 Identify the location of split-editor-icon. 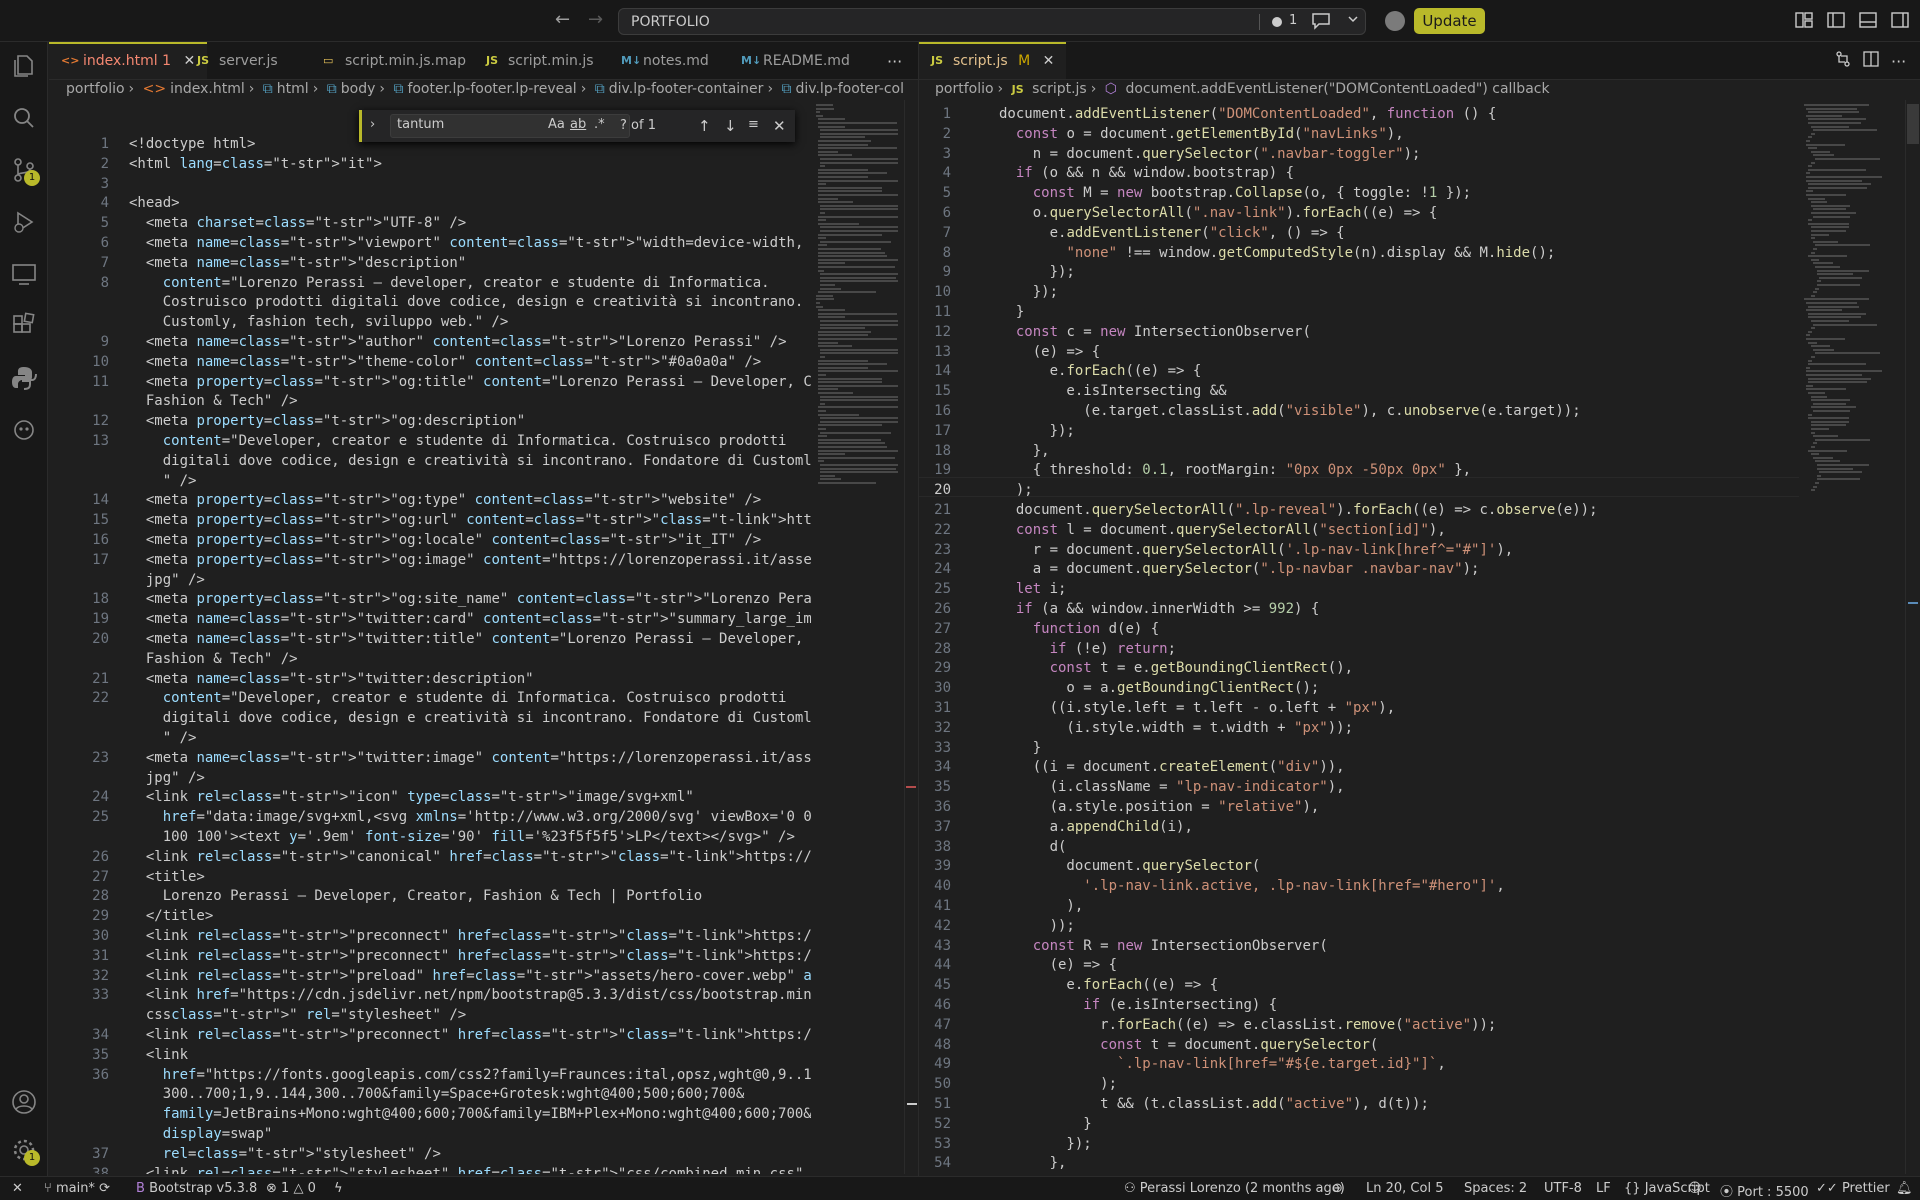
(1873, 61).